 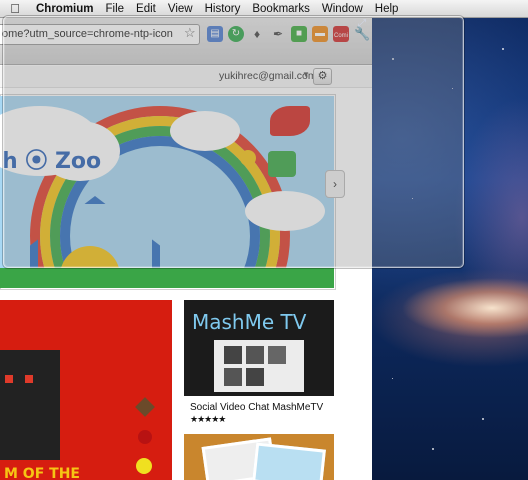 I want to click on grass, so click(x=167, y=278).